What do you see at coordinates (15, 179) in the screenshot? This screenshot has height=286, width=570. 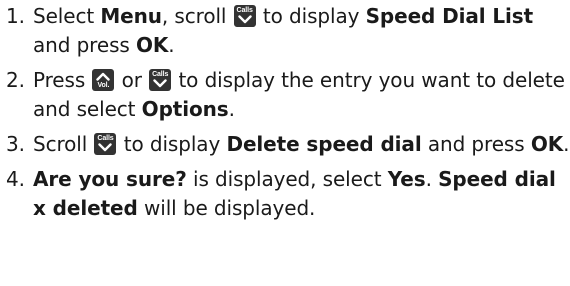 I see `step-number: 4.` at bounding box center [15, 179].